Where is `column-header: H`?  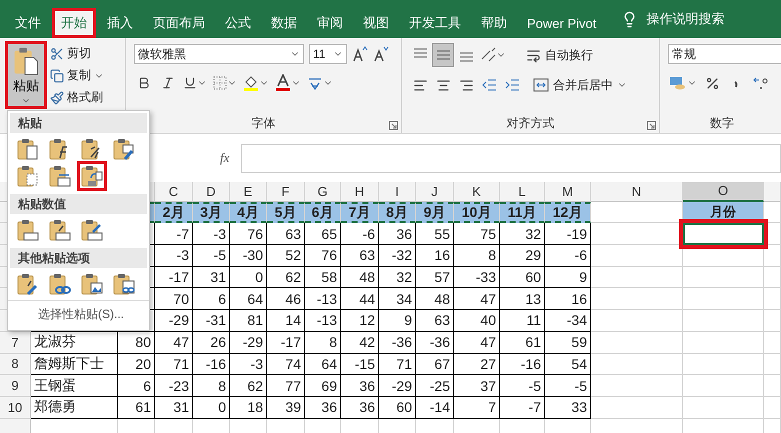
column-header: H is located at coordinates (360, 192).